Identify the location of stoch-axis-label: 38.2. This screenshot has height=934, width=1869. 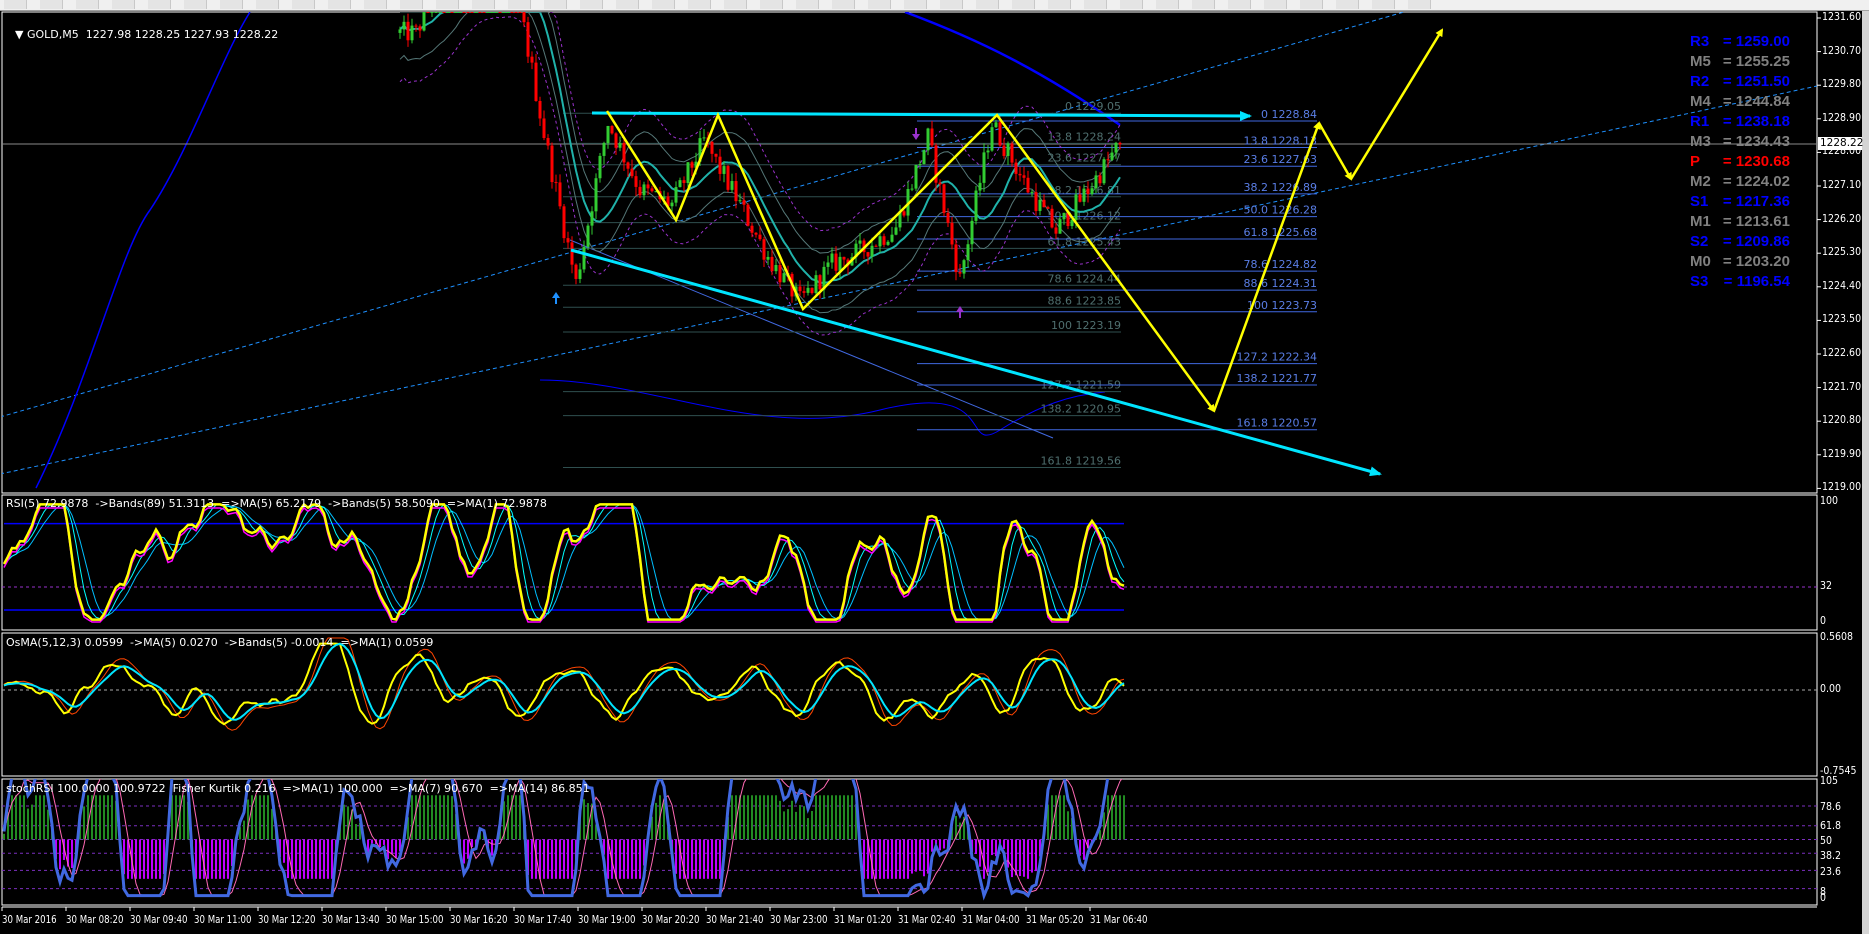
(1831, 856).